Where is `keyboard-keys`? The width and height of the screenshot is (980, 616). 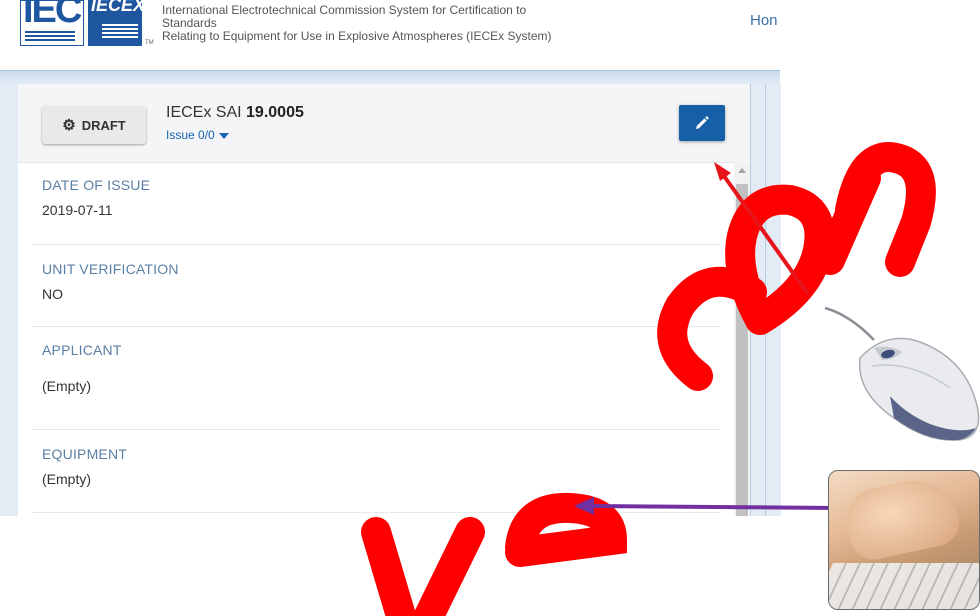
keyboard-keys is located at coordinates (904, 586).